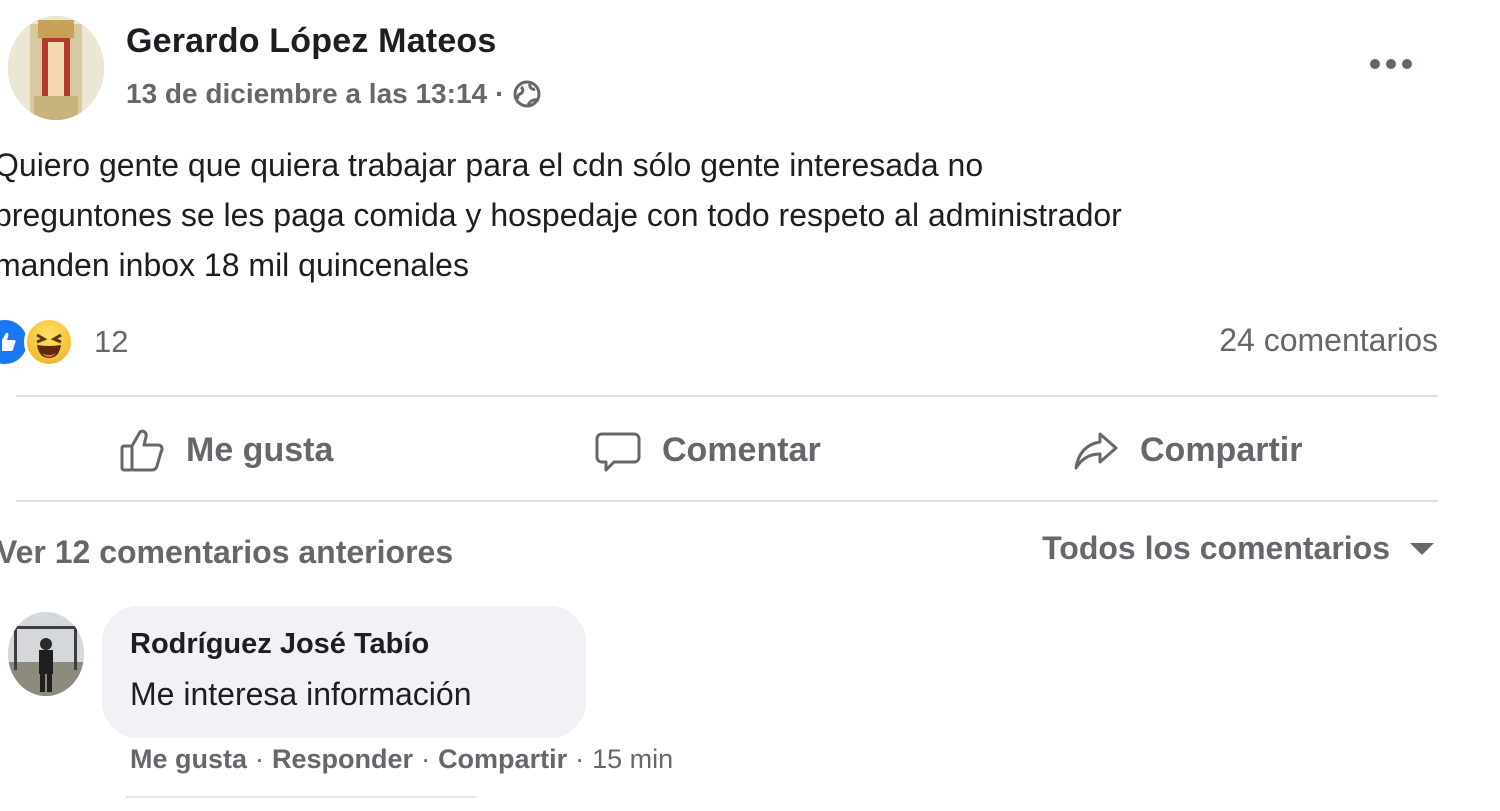 The height and width of the screenshot is (811, 1500). What do you see at coordinates (260, 449) in the screenshot?
I see `like-button-label: Me gusta` at bounding box center [260, 449].